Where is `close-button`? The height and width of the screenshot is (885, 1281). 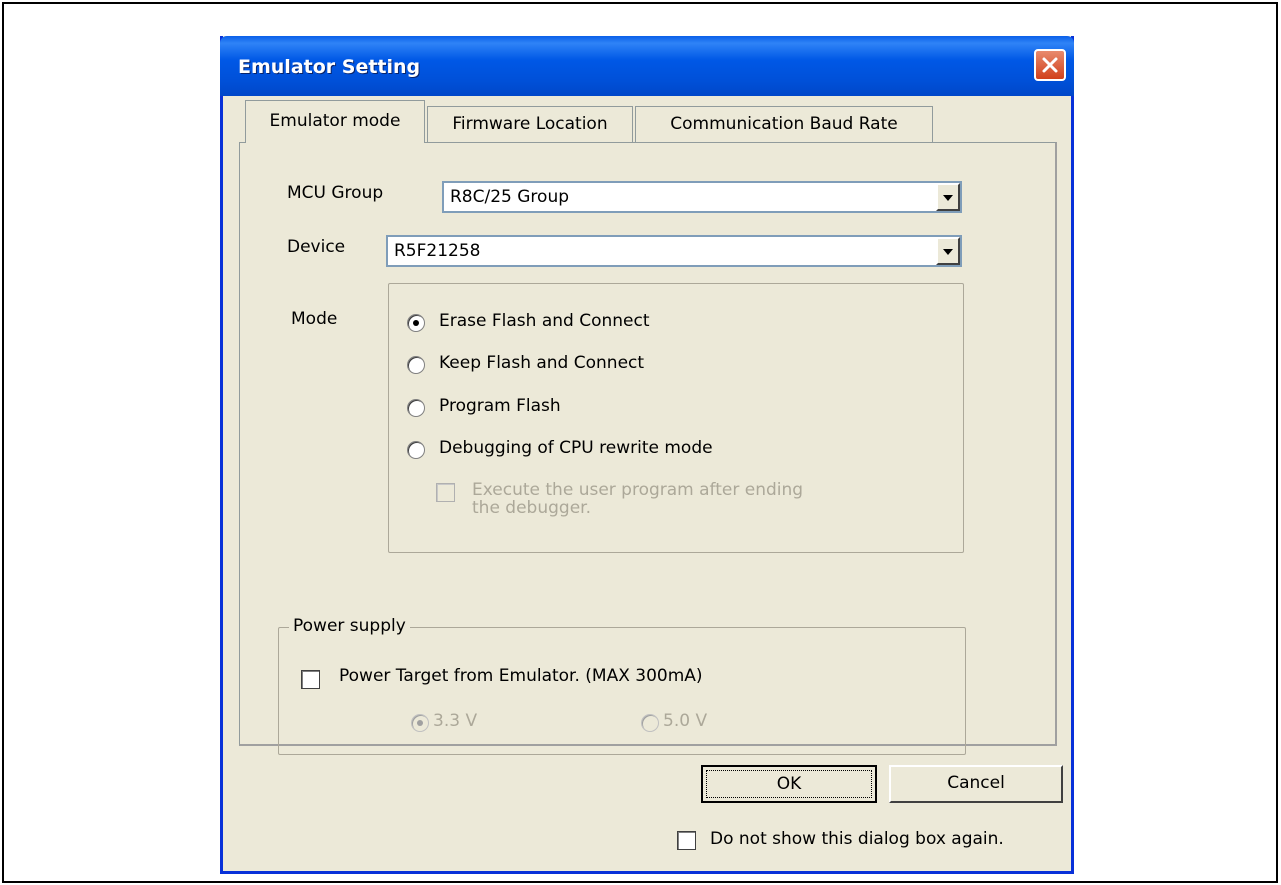 close-button is located at coordinates (1050, 65).